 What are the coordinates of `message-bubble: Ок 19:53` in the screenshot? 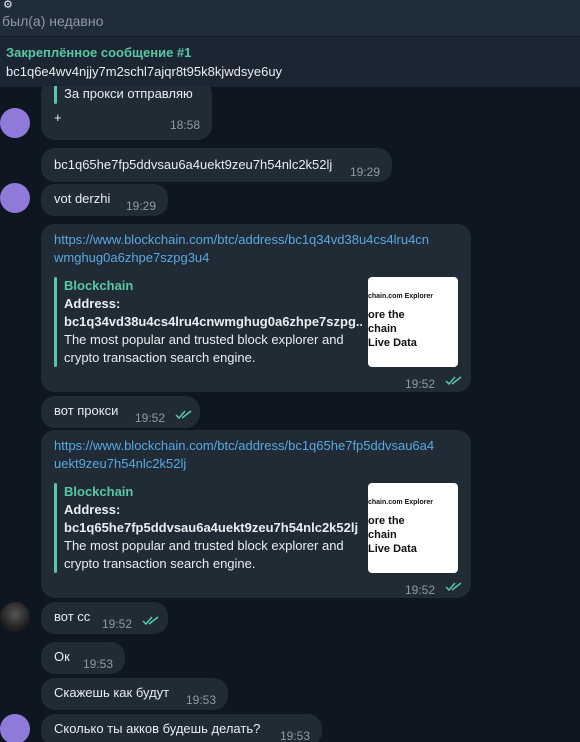 It's located at (83, 658).